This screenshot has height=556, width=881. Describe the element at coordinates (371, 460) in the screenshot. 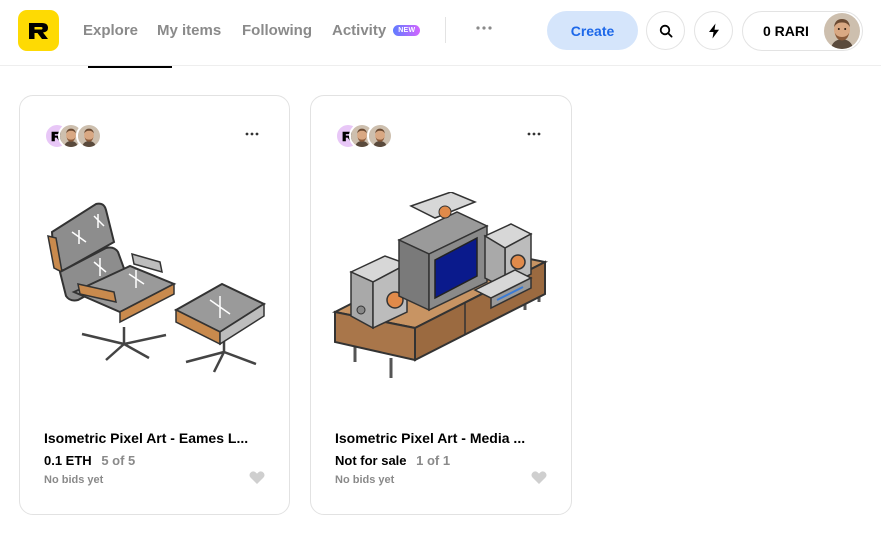

I see `nft-price: Not for sale` at that location.